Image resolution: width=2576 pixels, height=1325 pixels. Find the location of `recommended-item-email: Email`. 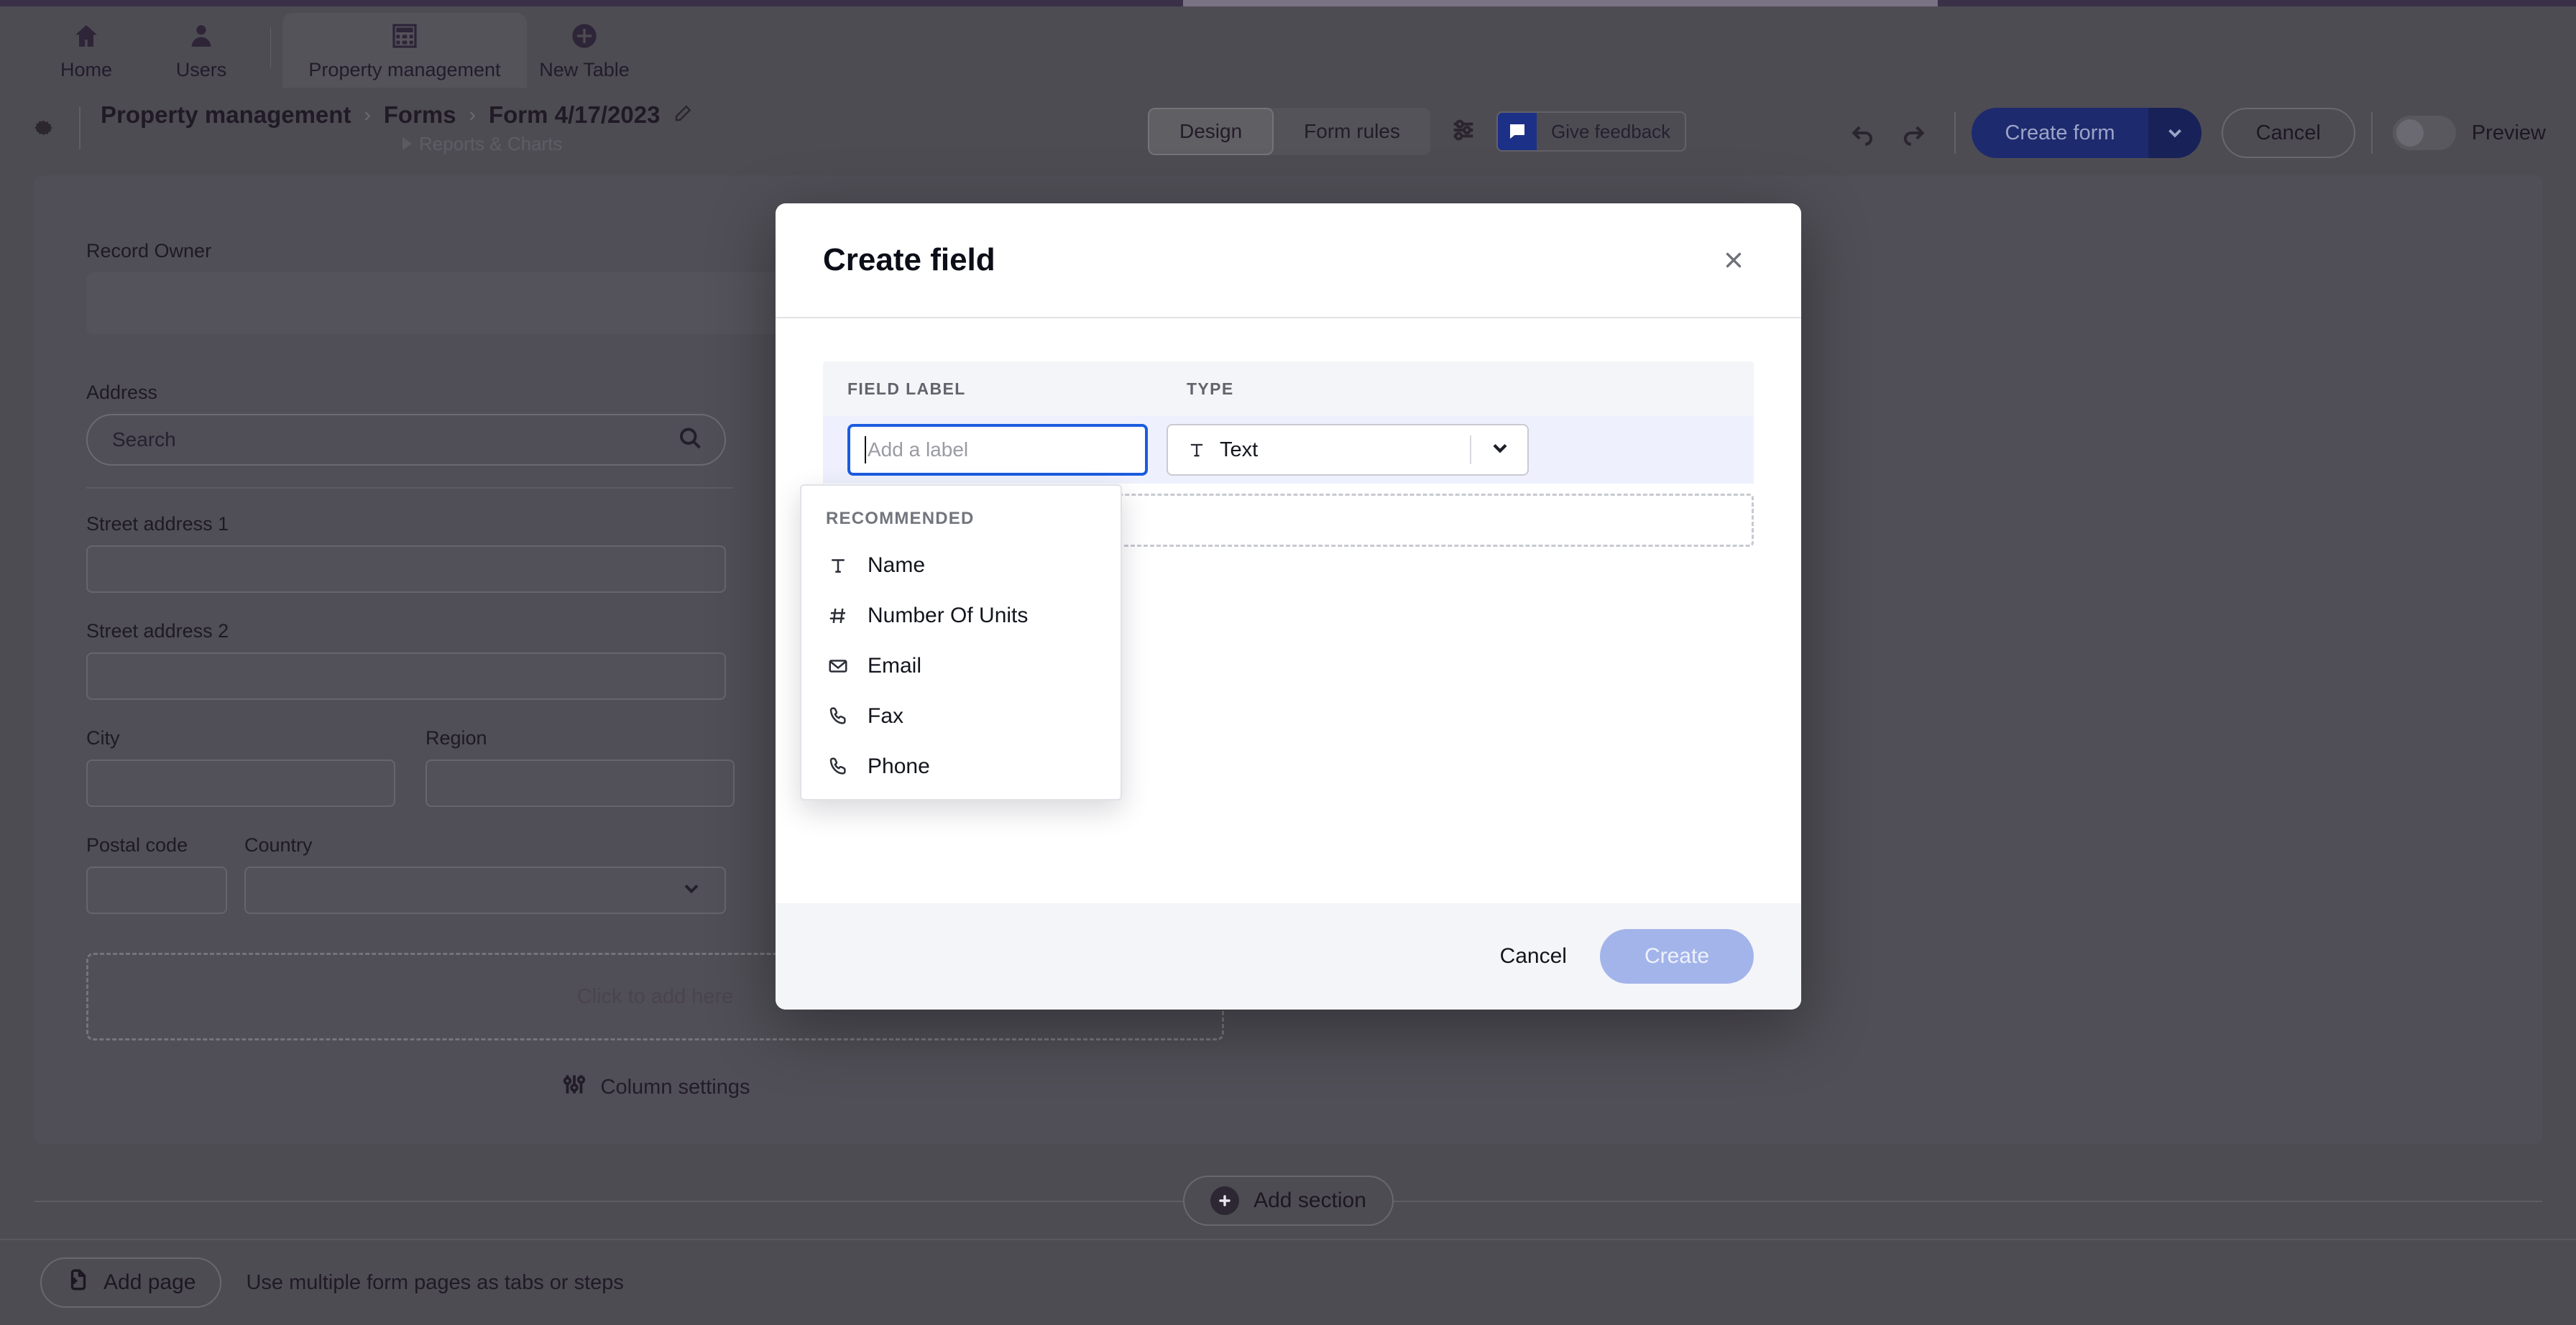

recommended-item-email: Email is located at coordinates (961, 666).